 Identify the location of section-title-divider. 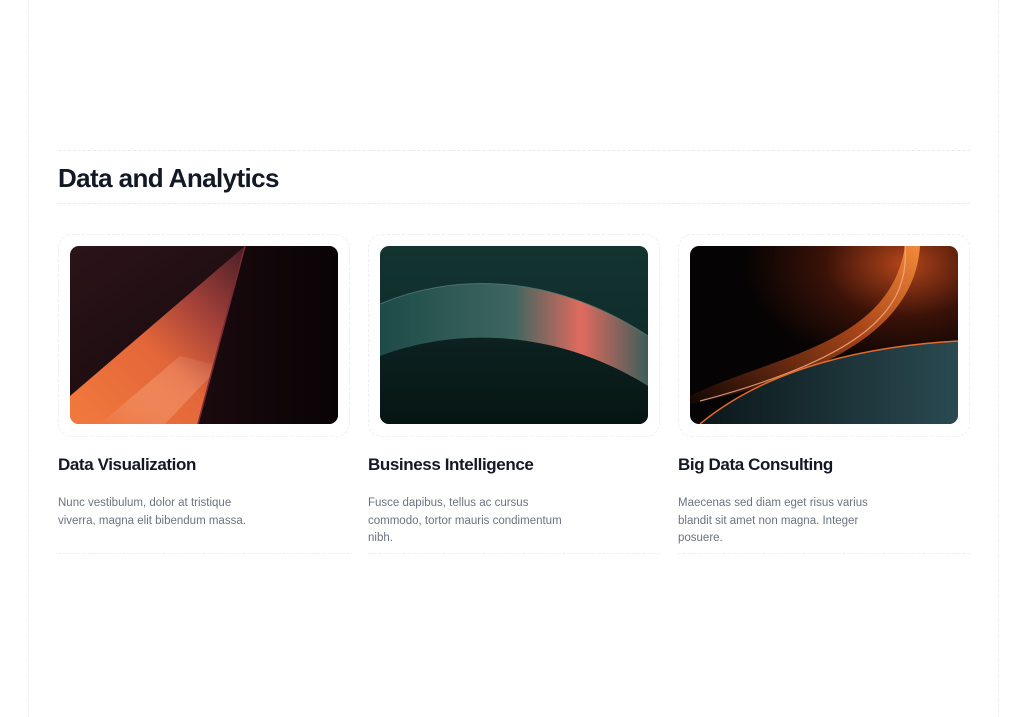
(514, 203).